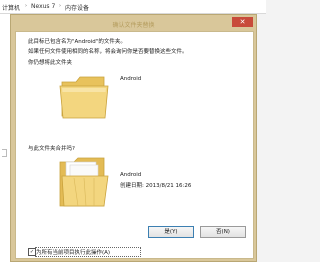 The width and height of the screenshot is (320, 262). Describe the element at coordinates (156, 186) in the screenshot. I see `destination-created-date: 创建日期: 2013/8/21 16:26` at that location.